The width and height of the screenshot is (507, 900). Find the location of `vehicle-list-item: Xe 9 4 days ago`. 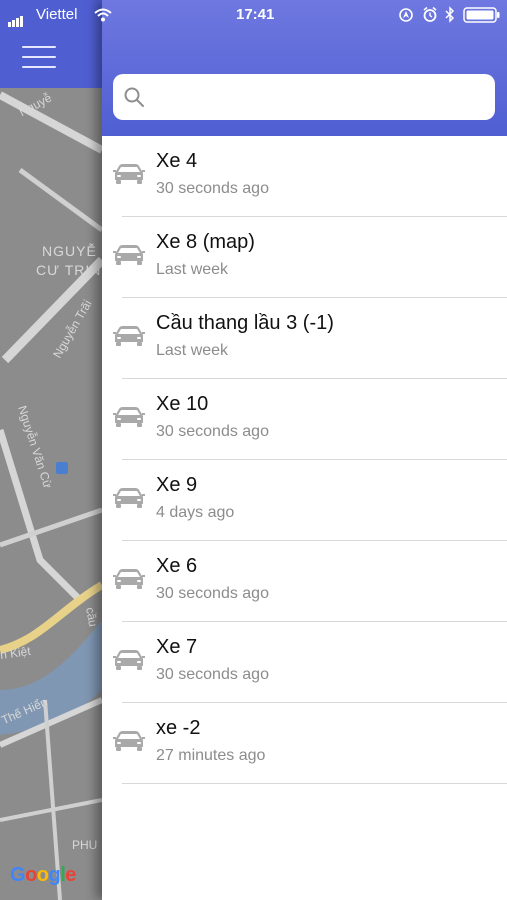

vehicle-list-item: Xe 9 4 days ago is located at coordinates (304, 500).